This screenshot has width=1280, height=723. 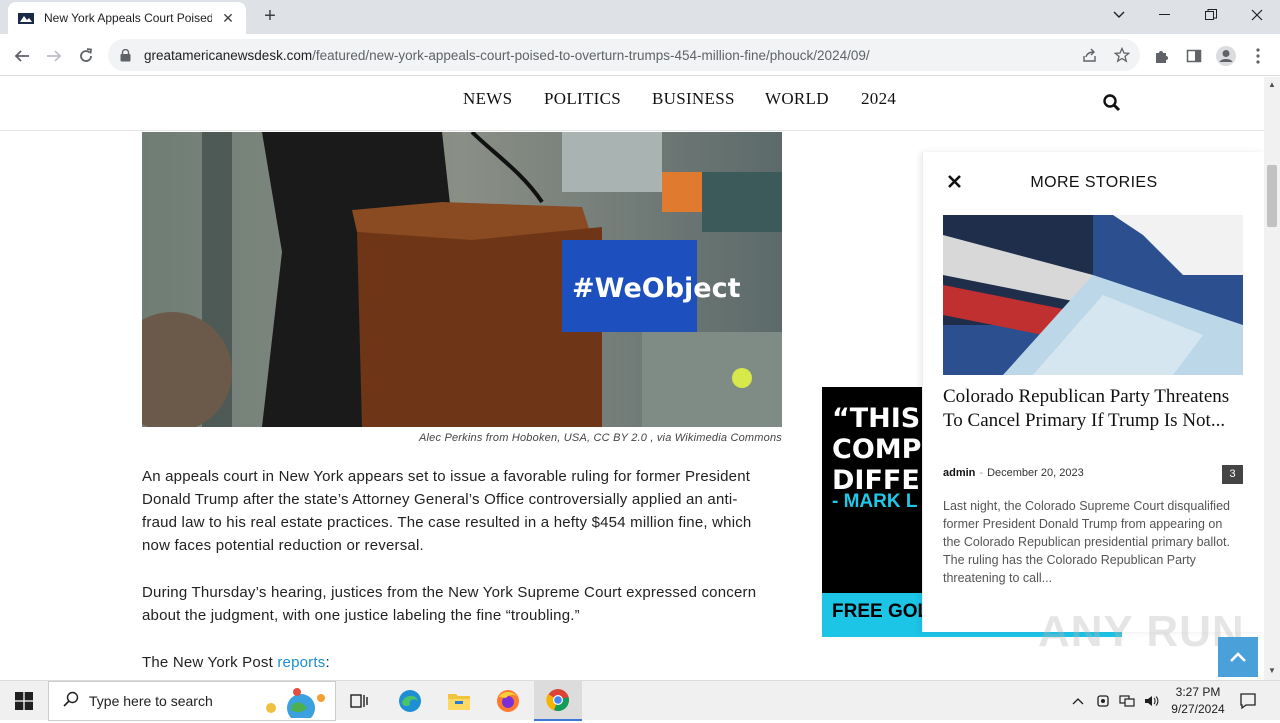 What do you see at coordinates (1119, 15) in the screenshot?
I see `tab-search-chevron-icon` at bounding box center [1119, 15].